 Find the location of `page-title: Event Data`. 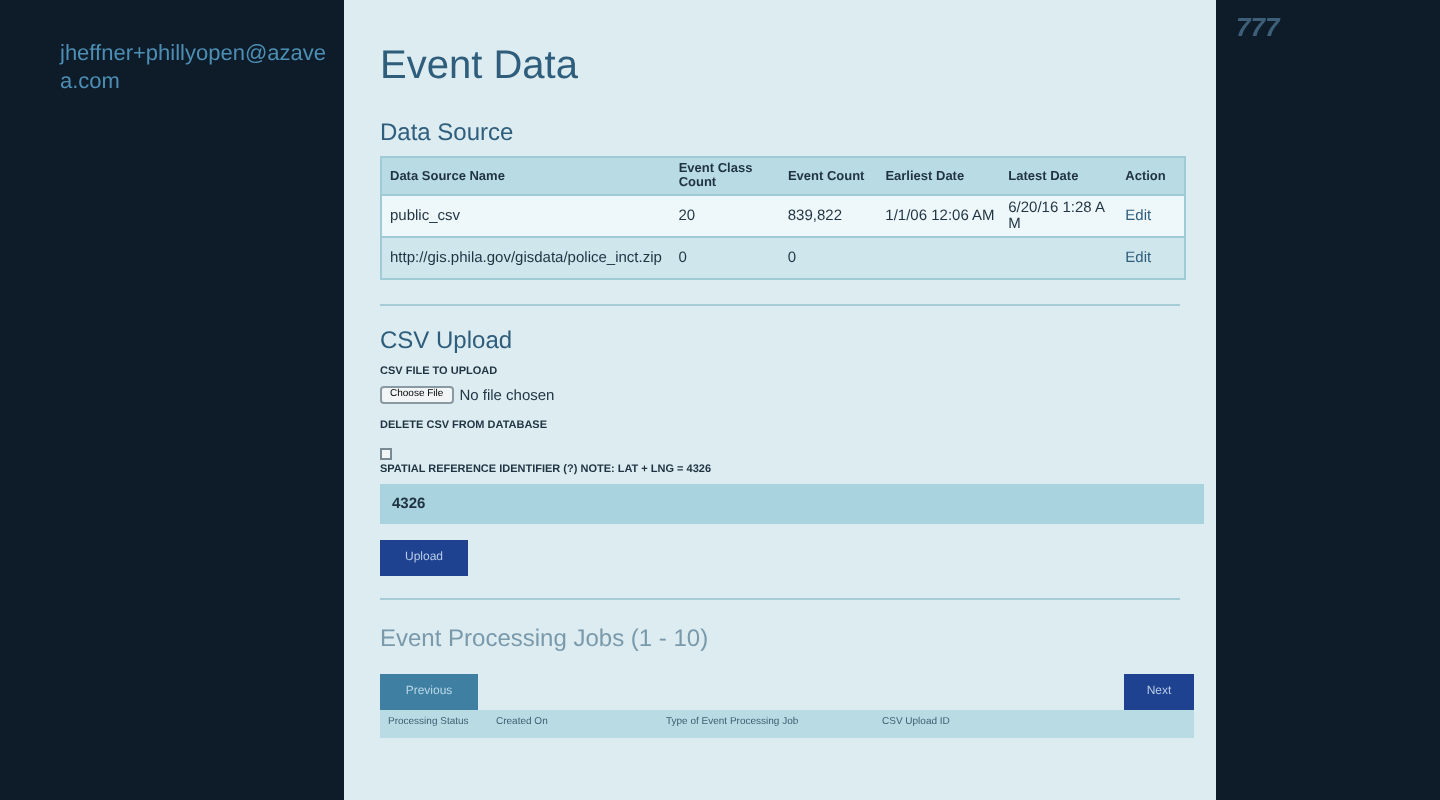

page-title: Event Data is located at coordinates (480, 67).